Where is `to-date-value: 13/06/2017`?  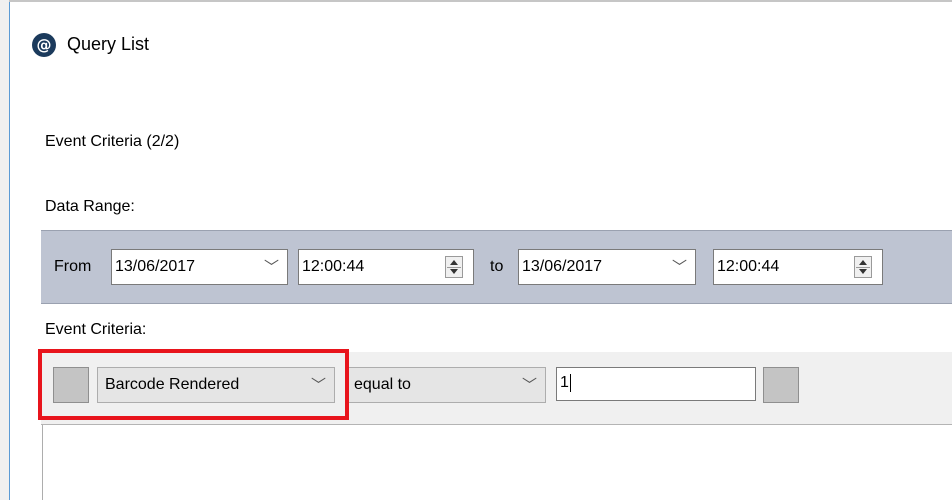 to-date-value: 13/06/2017 is located at coordinates (562, 266).